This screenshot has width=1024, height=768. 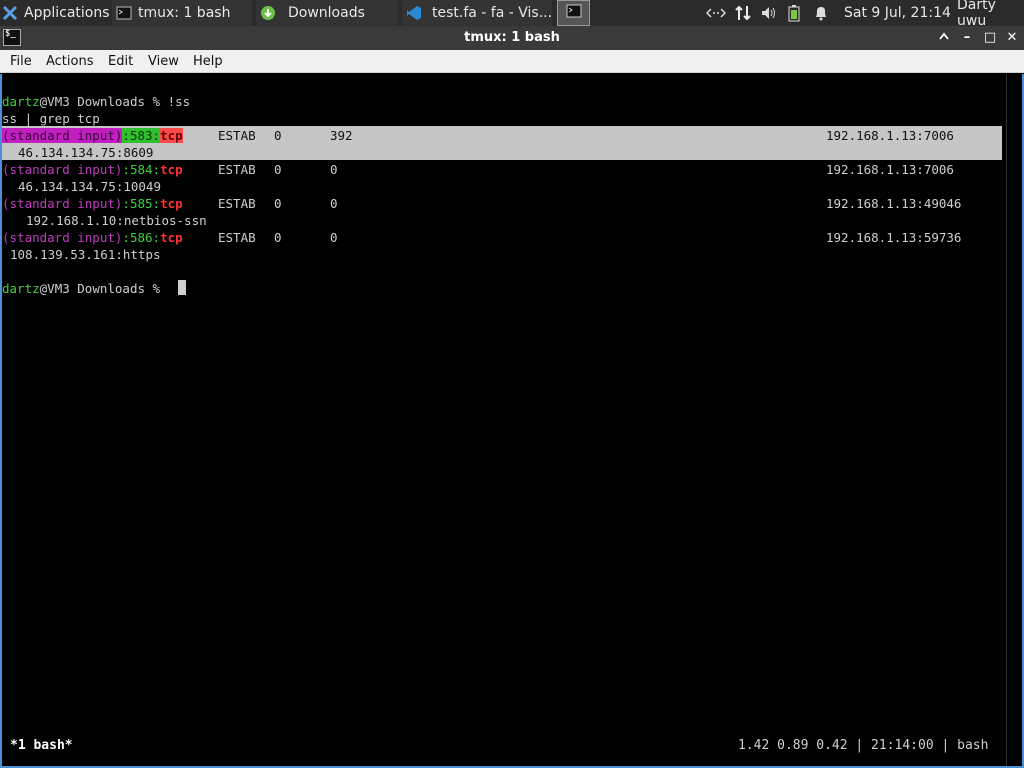 I want to click on row-peer-address: 192.168.1.10:netbios-ssn, so click(x=116, y=220).